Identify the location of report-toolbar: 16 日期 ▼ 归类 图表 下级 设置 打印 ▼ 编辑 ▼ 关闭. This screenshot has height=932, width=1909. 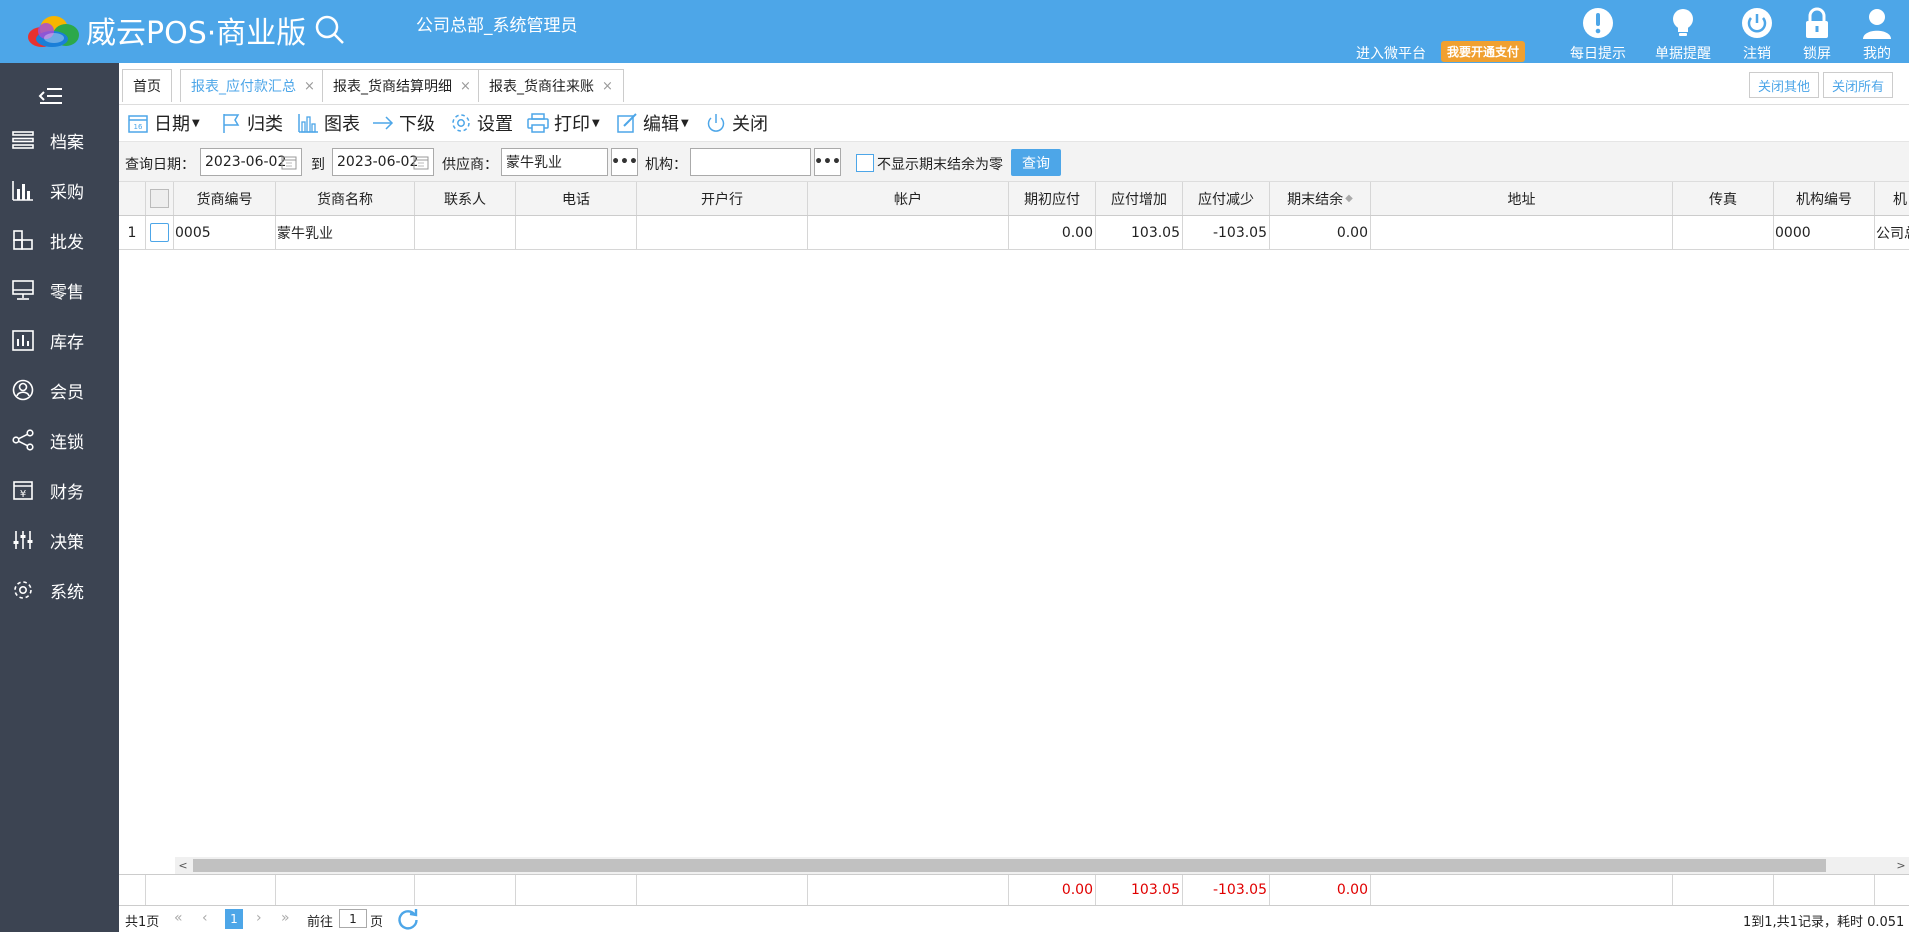
(1014, 123).